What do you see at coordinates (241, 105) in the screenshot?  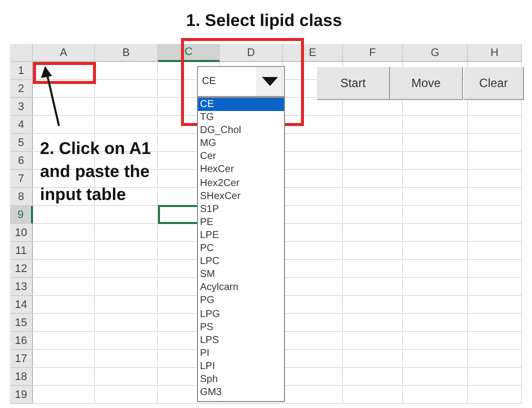 I see `dropdown-option: CE` at bounding box center [241, 105].